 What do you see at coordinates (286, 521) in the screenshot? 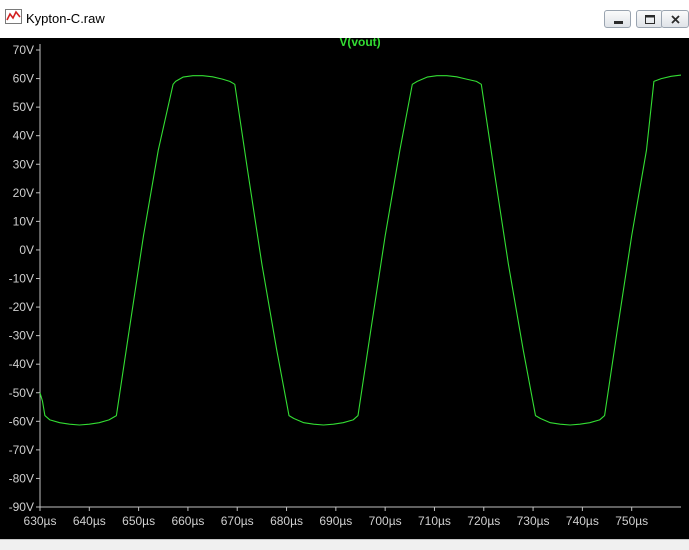
I see `x-tick-label: 680µs` at bounding box center [286, 521].